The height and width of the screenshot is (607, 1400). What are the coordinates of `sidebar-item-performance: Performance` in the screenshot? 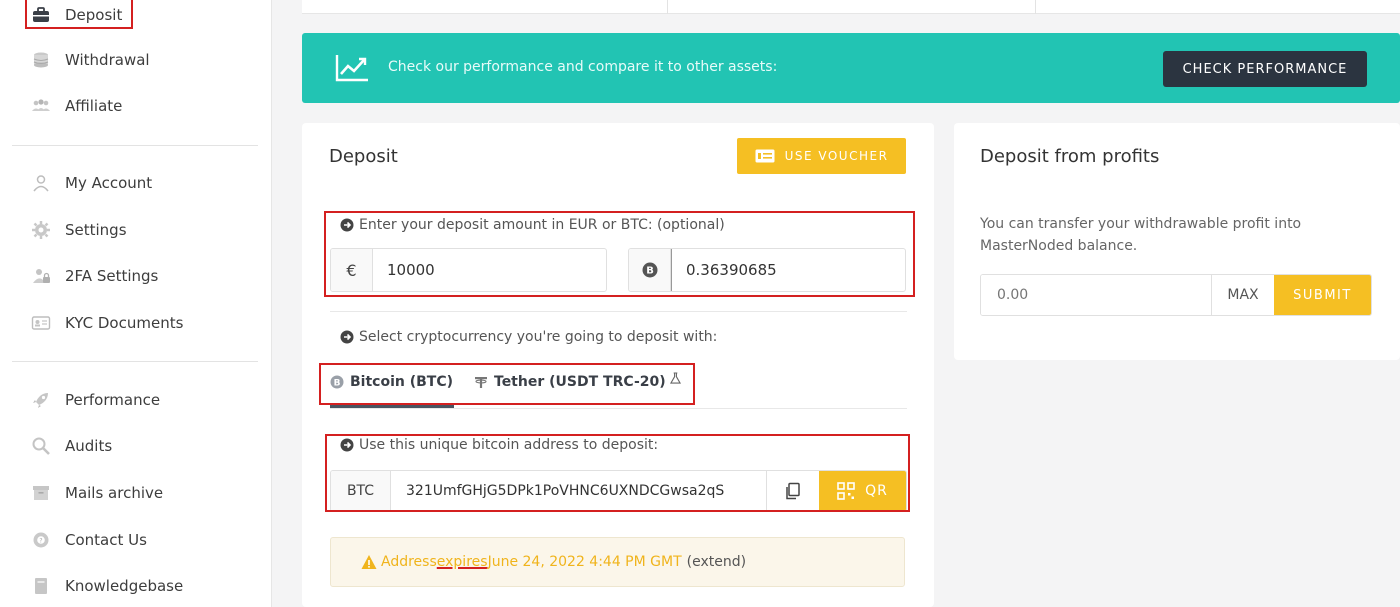 It's located at (95, 400).